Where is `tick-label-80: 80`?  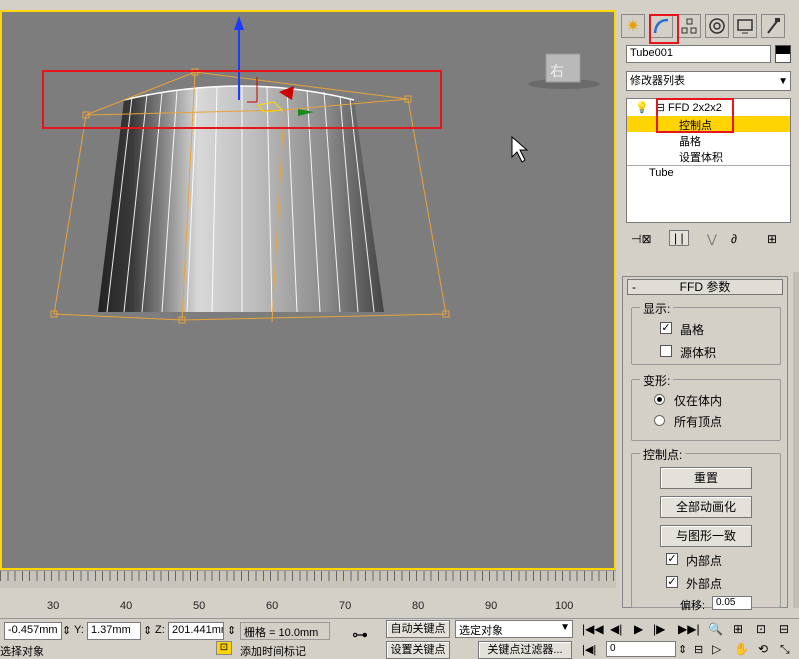 tick-label-80: 80 is located at coordinates (418, 606).